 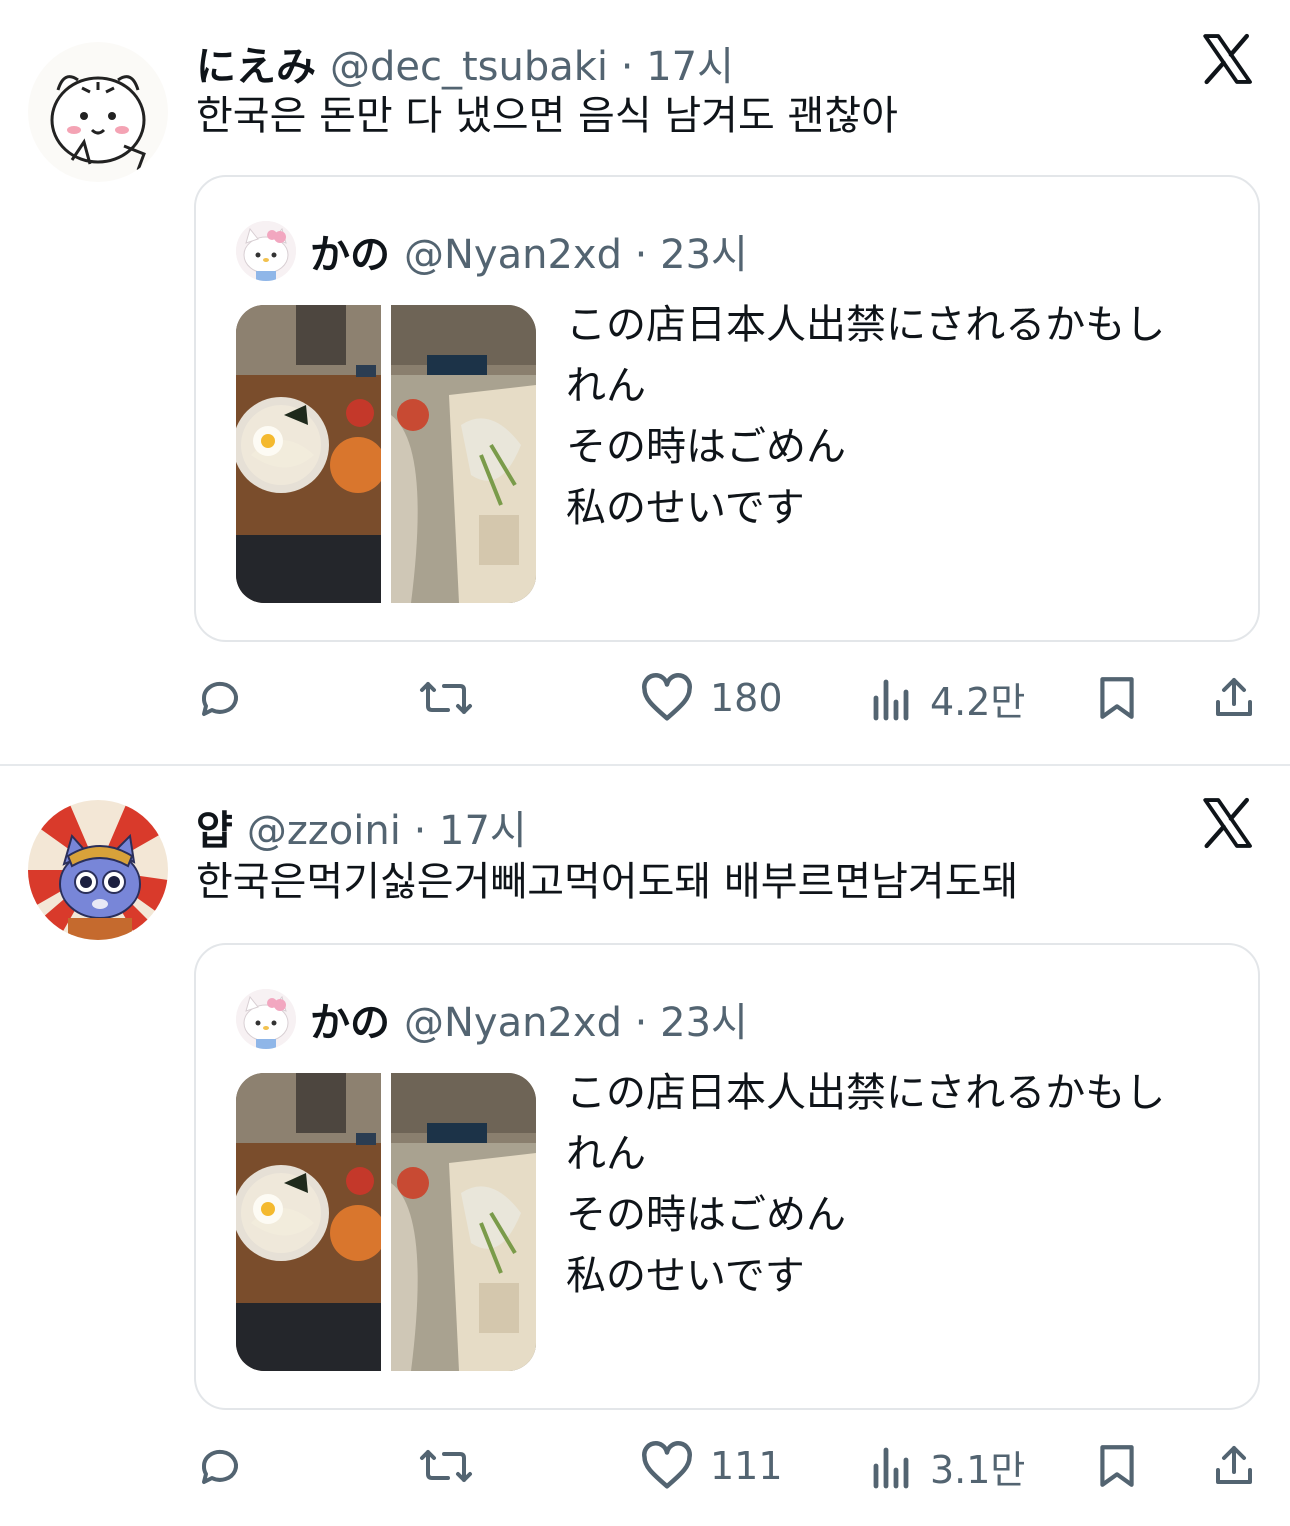 I want to click on views-button: 3.1만, so click(x=947, y=1466).